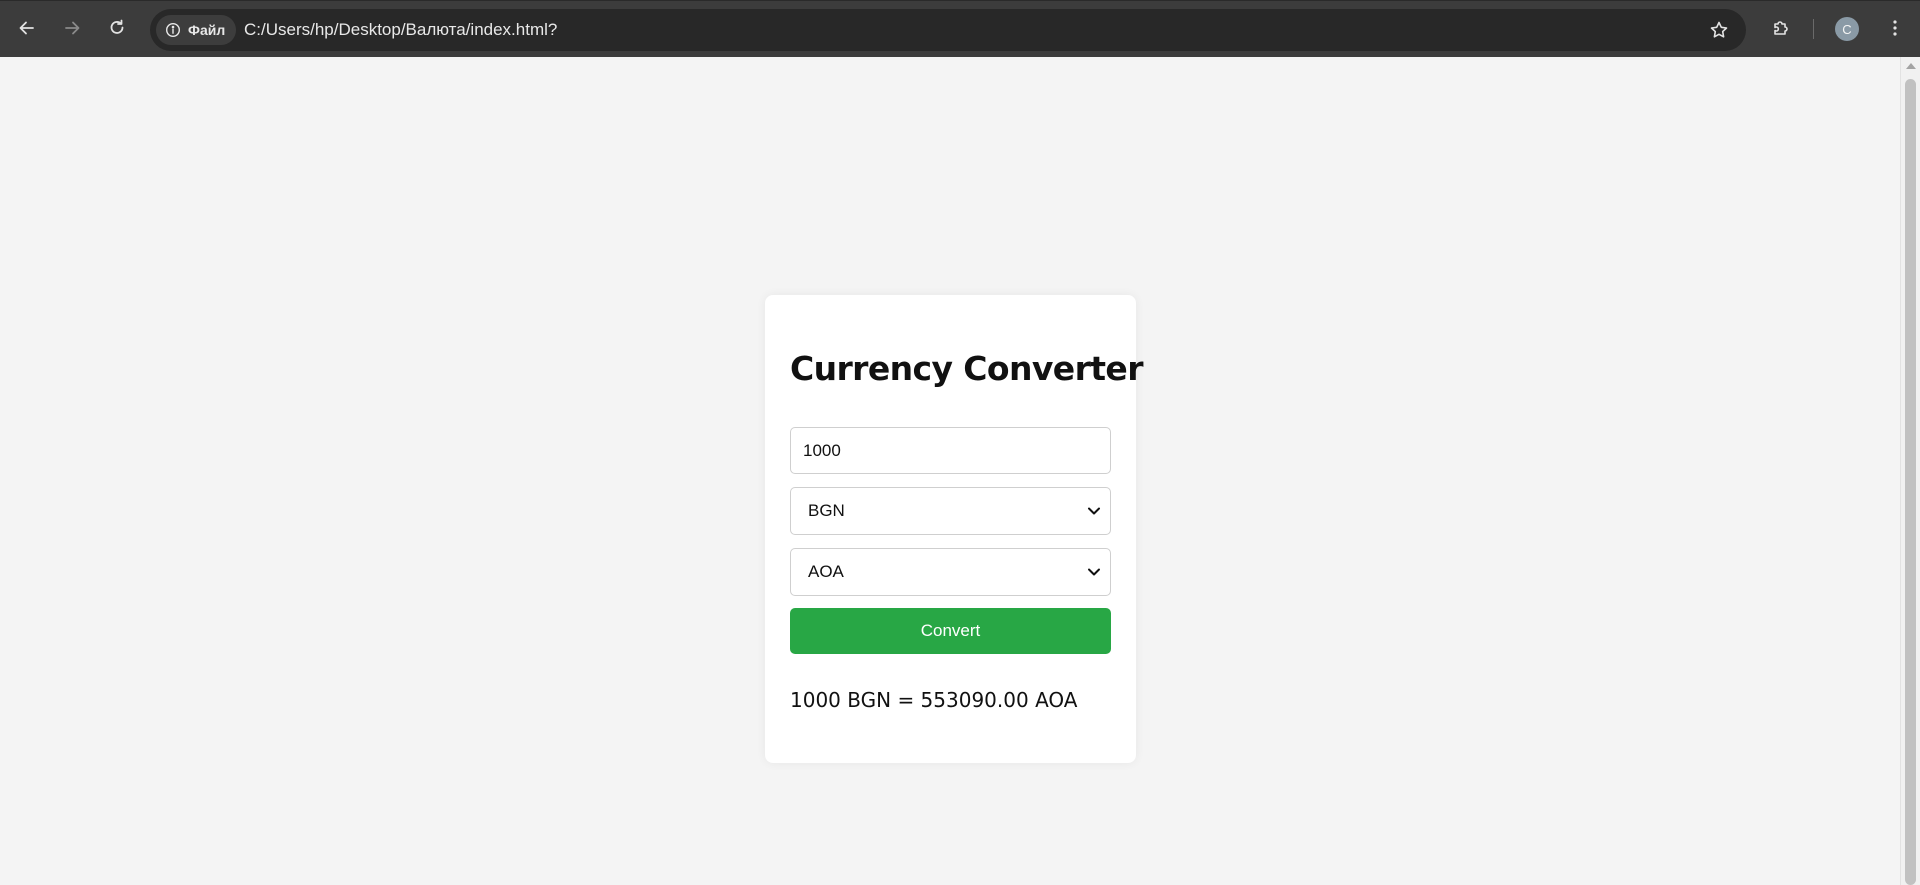 The height and width of the screenshot is (885, 1920). I want to click on star-icon, so click(1719, 29).